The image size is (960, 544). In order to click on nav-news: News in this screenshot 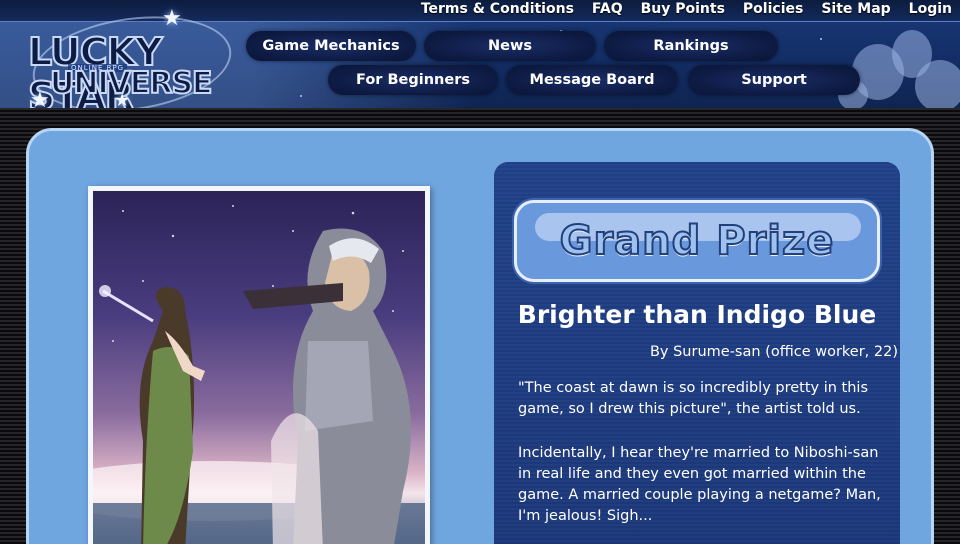, I will do `click(510, 46)`.